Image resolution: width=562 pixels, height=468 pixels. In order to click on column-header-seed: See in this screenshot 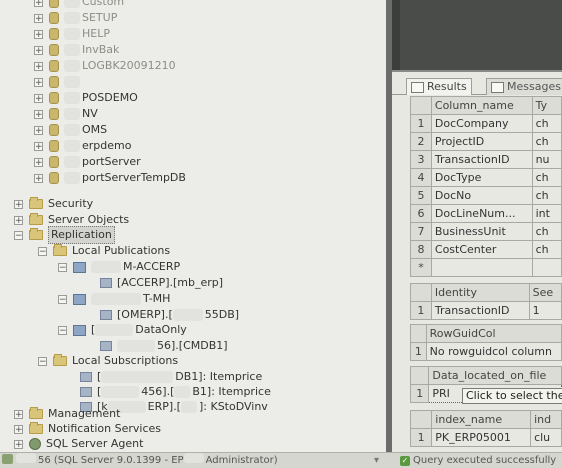, I will do `click(545, 292)`.